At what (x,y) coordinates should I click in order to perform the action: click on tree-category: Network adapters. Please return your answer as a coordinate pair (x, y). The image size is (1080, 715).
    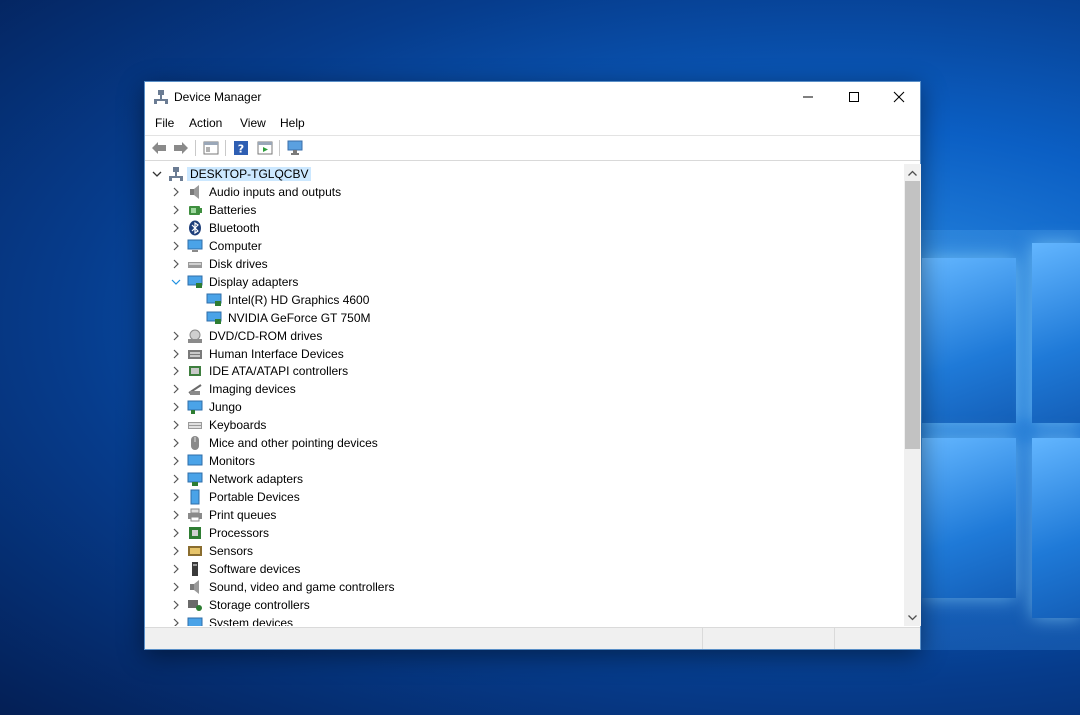
    Looking at the image, I should click on (525, 479).